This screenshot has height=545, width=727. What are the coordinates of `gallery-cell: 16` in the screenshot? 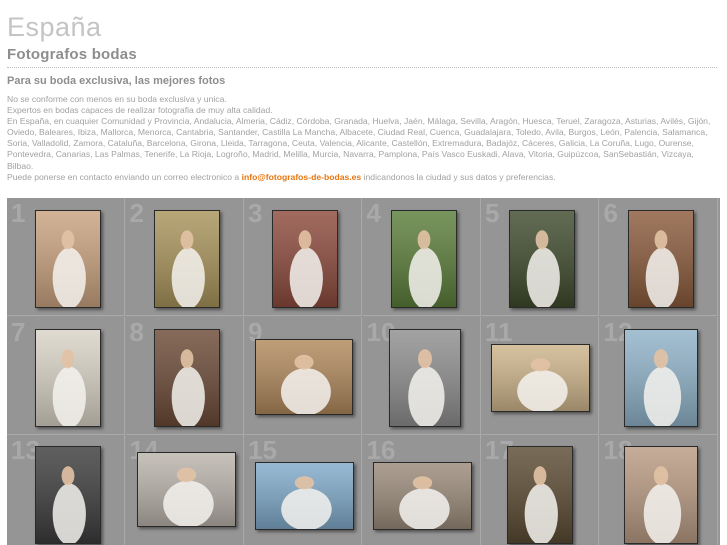 It's located at (421, 490).